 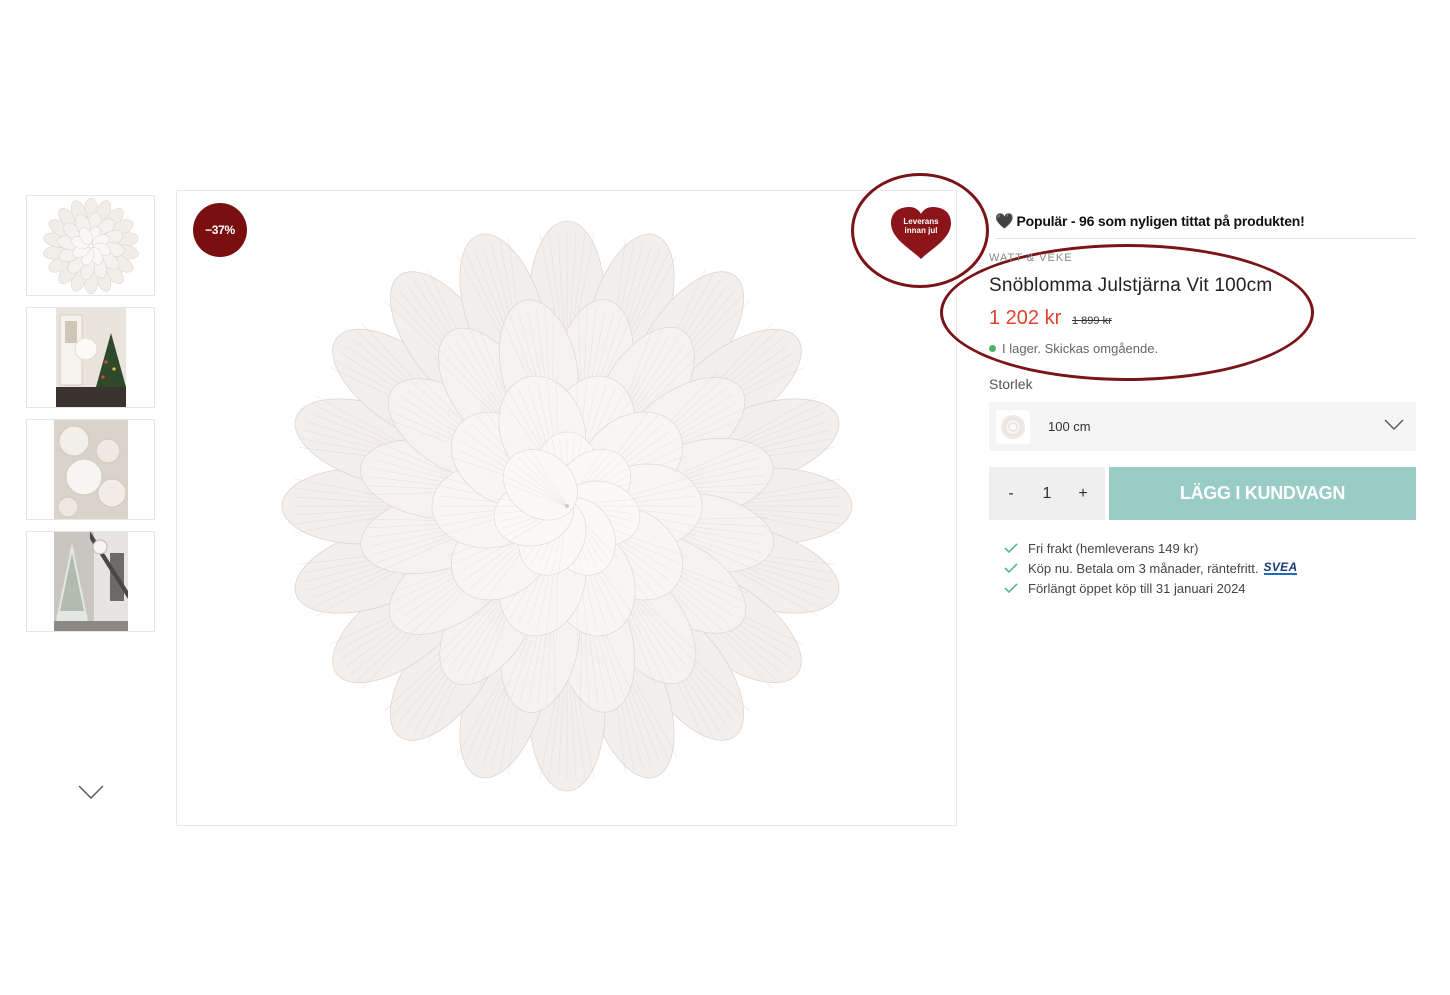 I want to click on size-value: 100 cm, so click(x=1069, y=426).